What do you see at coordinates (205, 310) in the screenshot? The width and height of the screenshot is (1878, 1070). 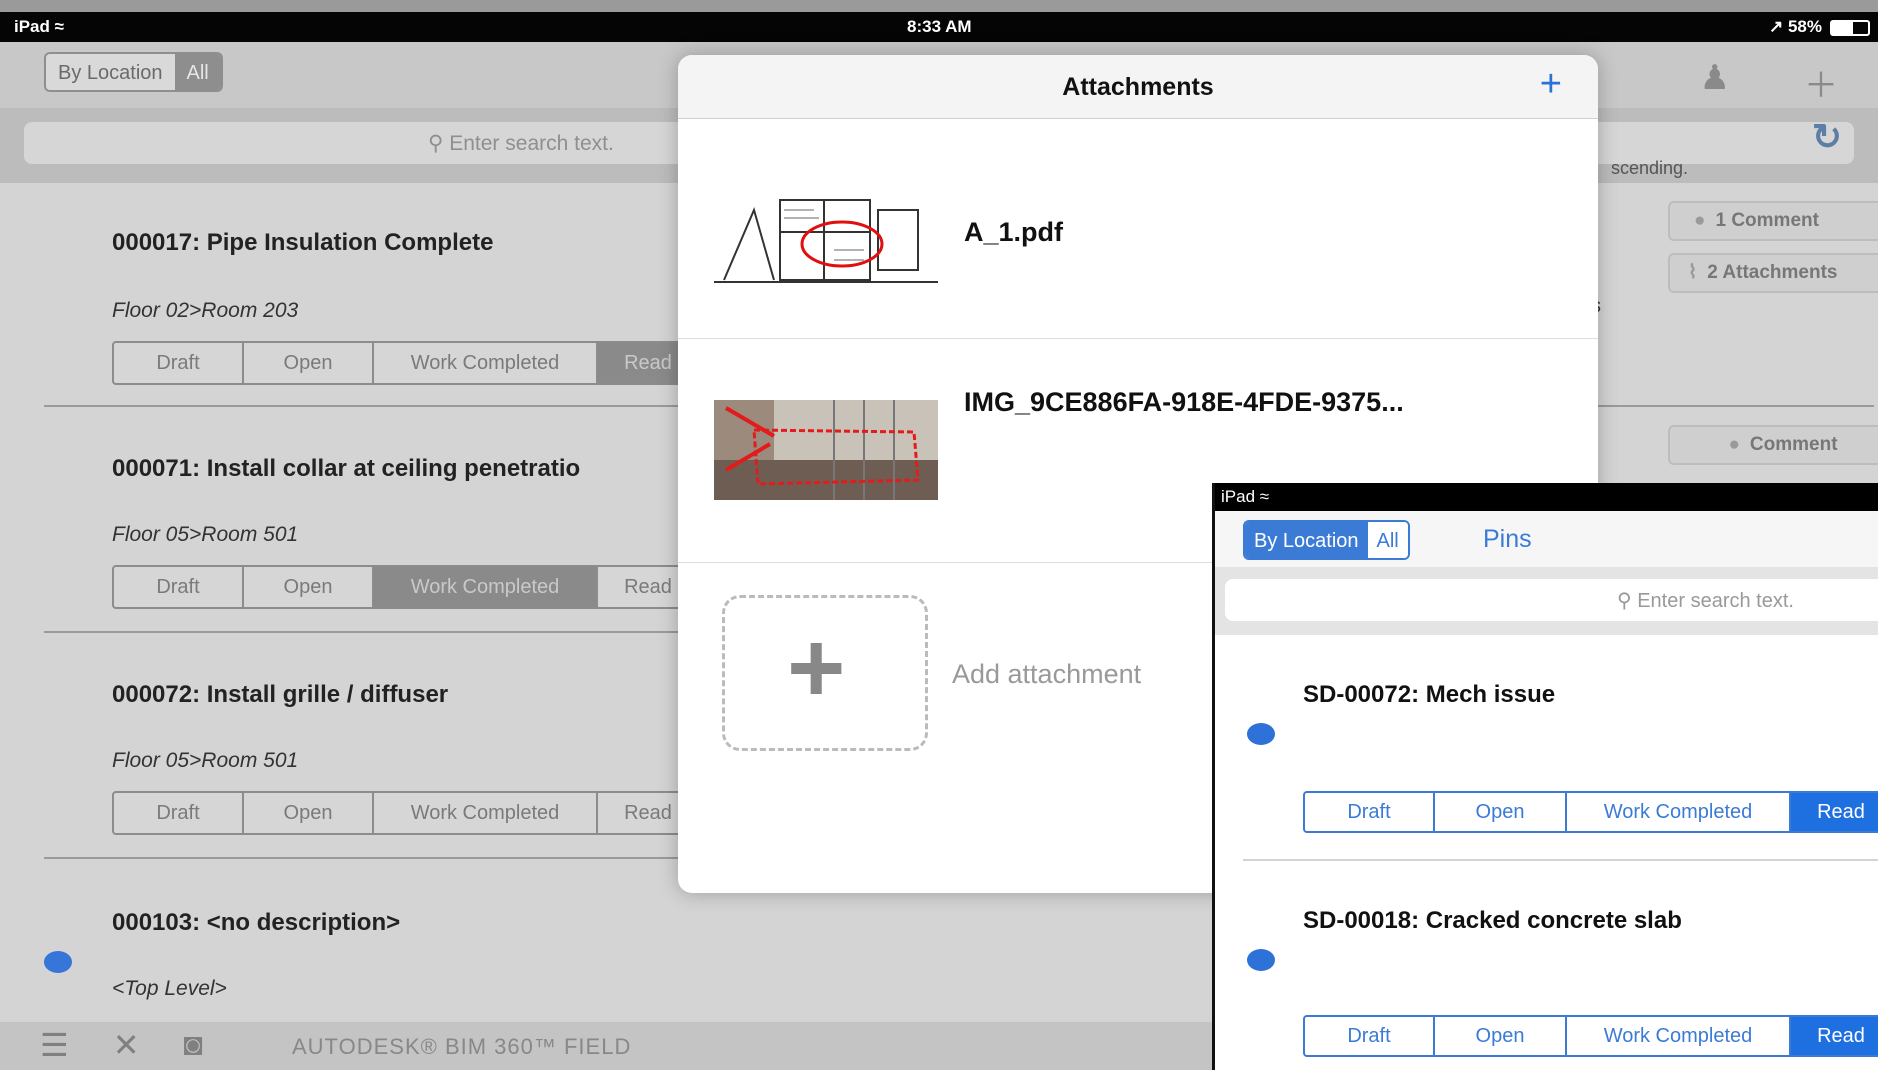 I see `issue-location: Floor 02>Room 203` at bounding box center [205, 310].